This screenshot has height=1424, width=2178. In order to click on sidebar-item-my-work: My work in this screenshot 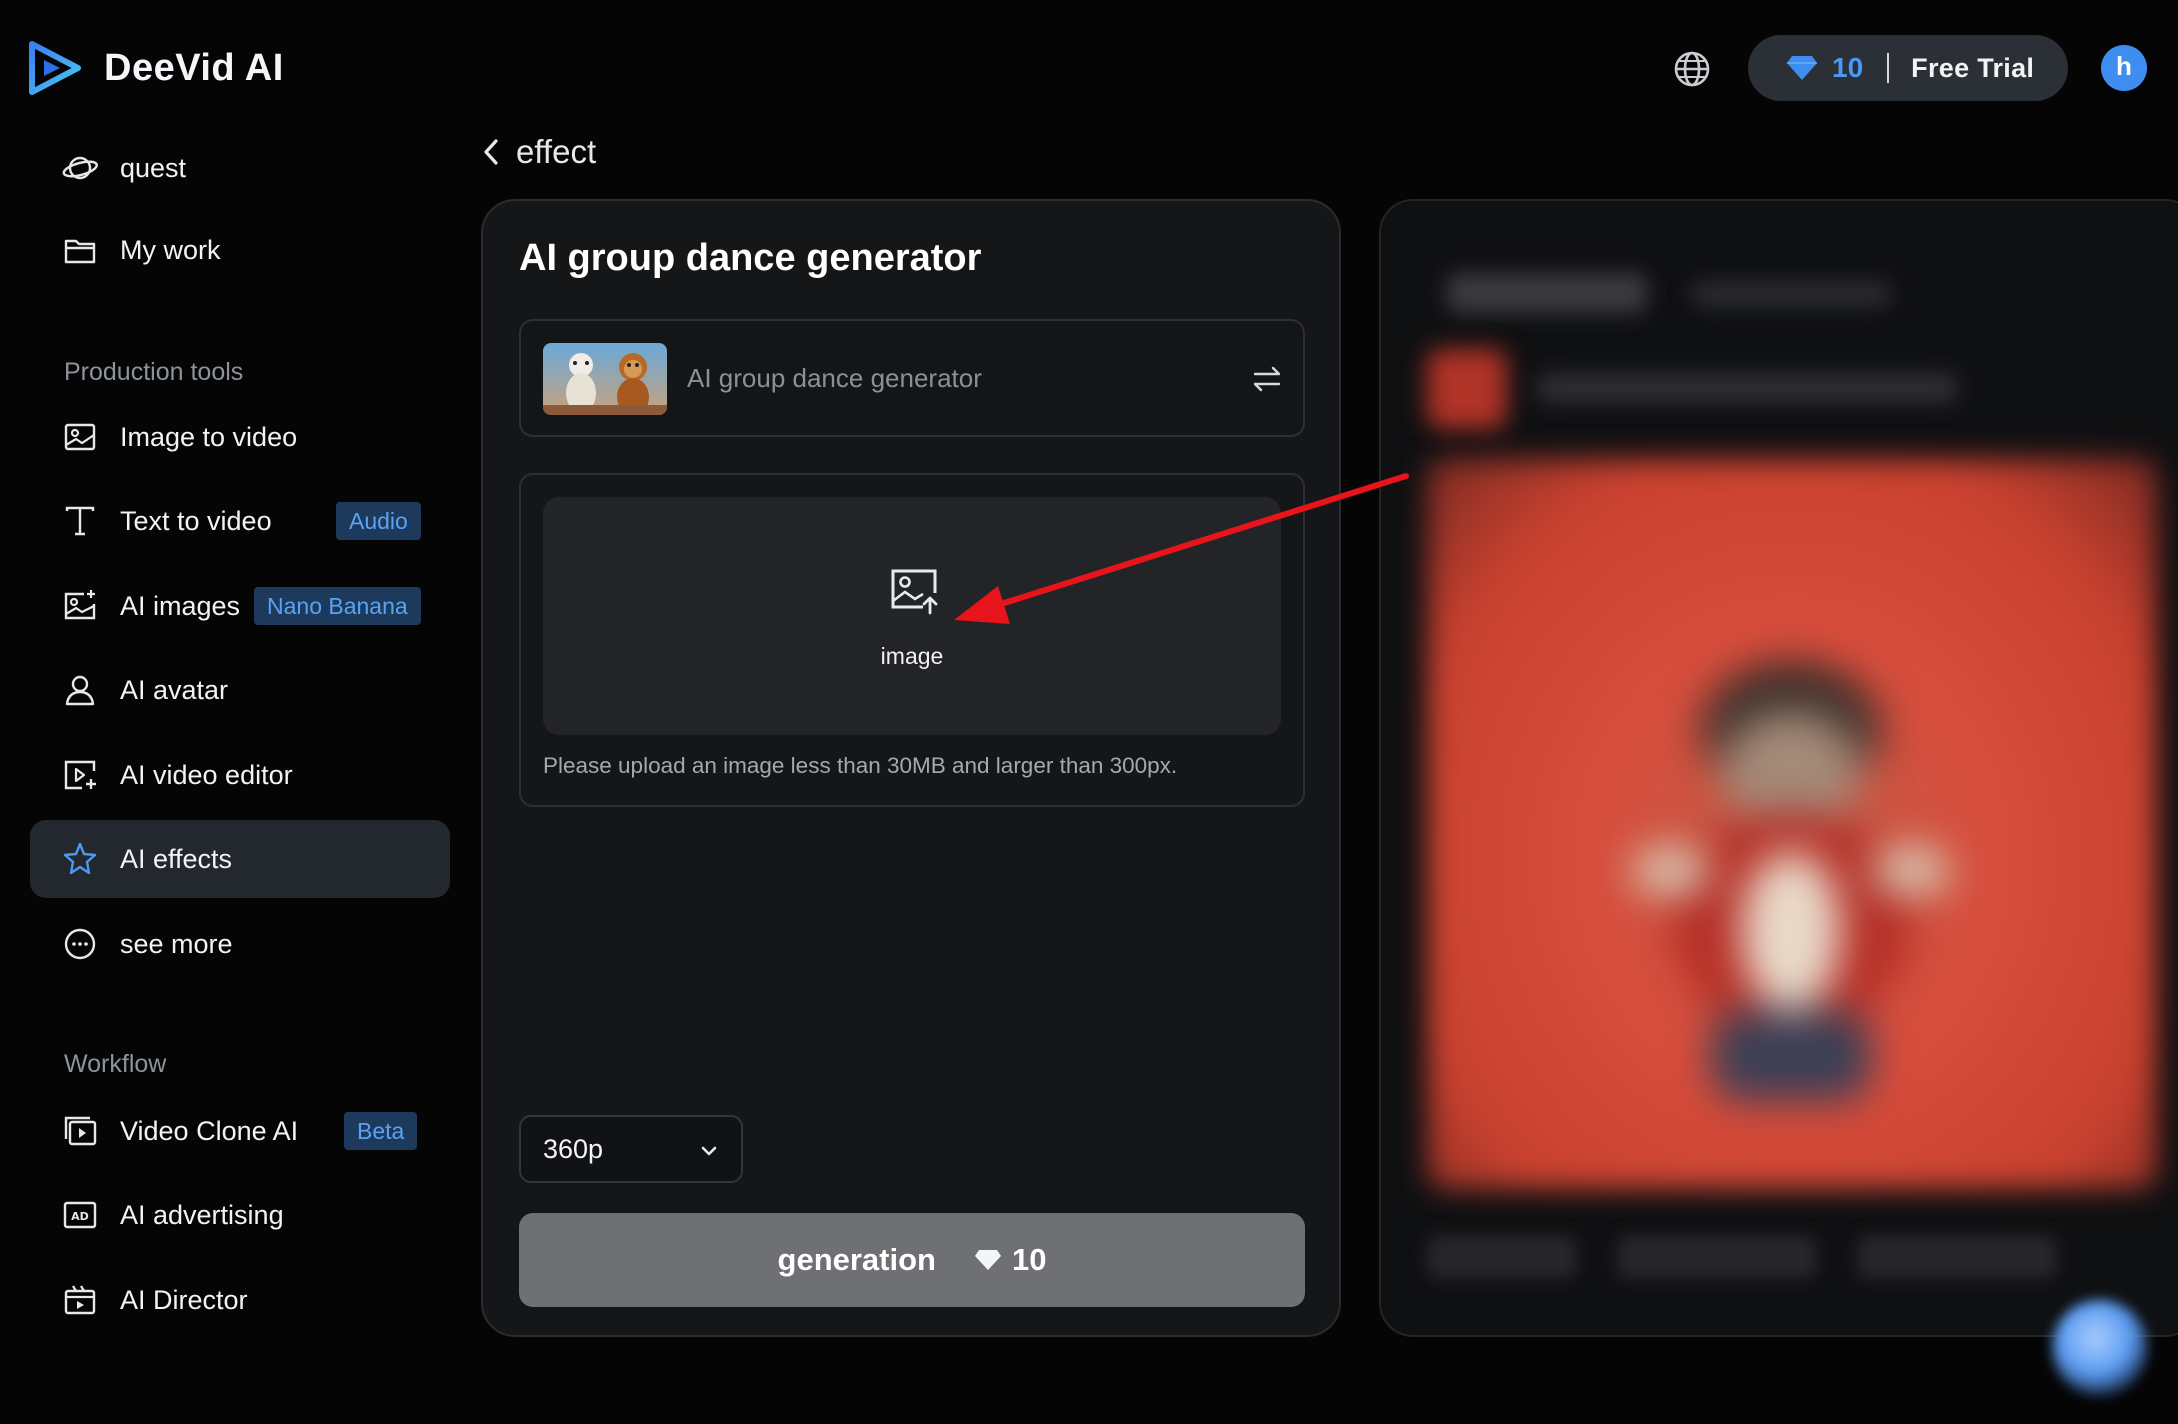, I will do `click(240, 250)`.